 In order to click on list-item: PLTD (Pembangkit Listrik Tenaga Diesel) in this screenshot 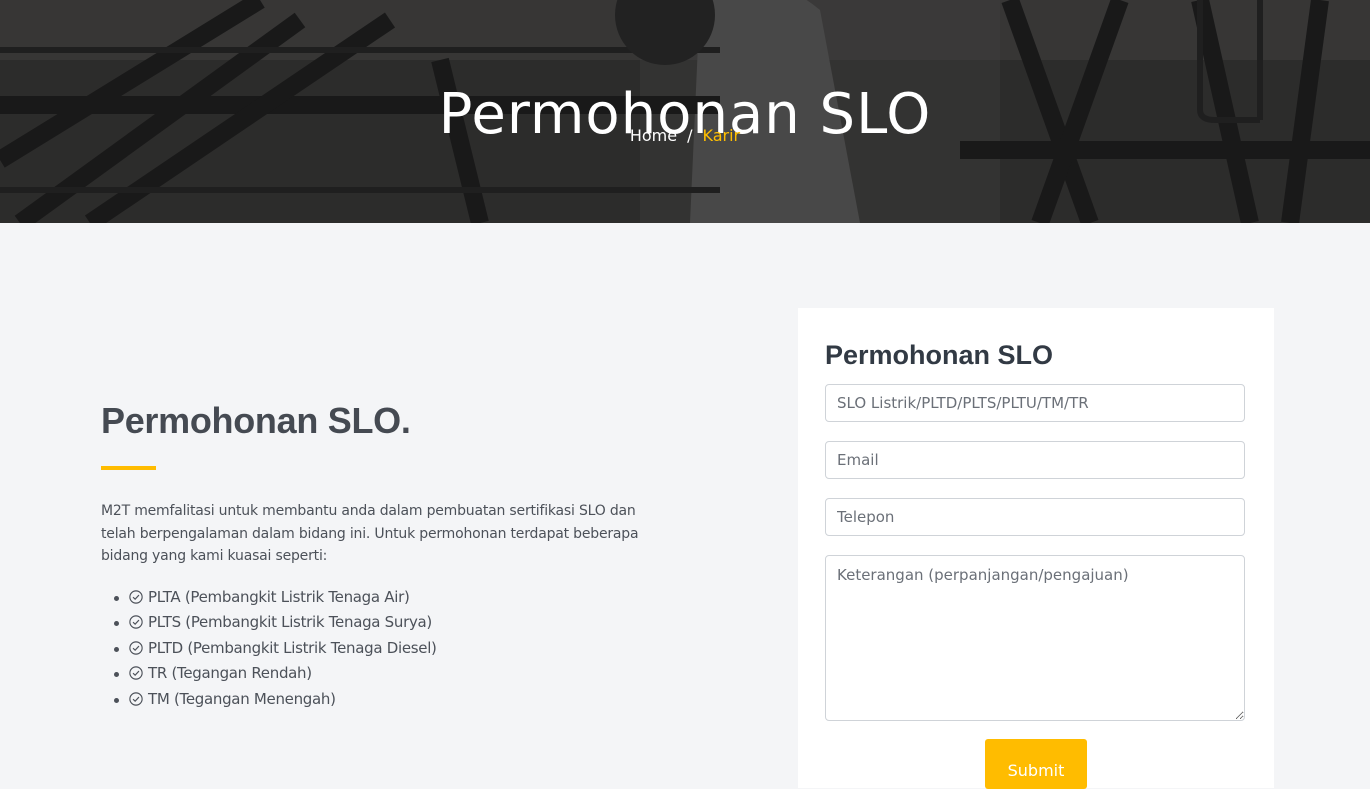, I will do `click(381, 649)`.